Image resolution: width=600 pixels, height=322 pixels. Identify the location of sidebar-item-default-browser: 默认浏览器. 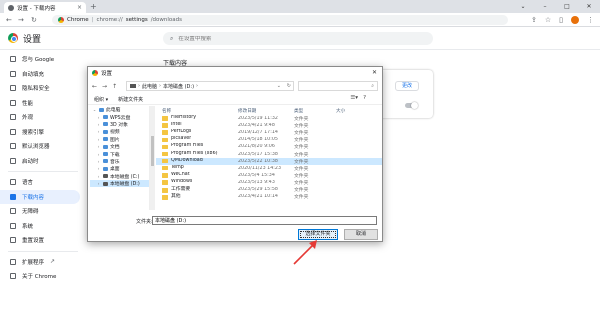
(40, 146).